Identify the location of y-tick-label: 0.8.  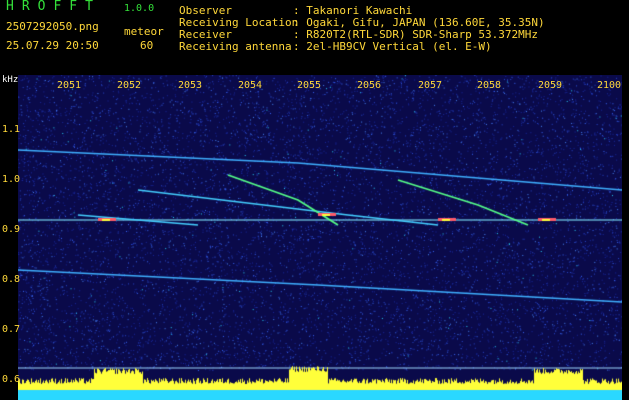
(11, 279).